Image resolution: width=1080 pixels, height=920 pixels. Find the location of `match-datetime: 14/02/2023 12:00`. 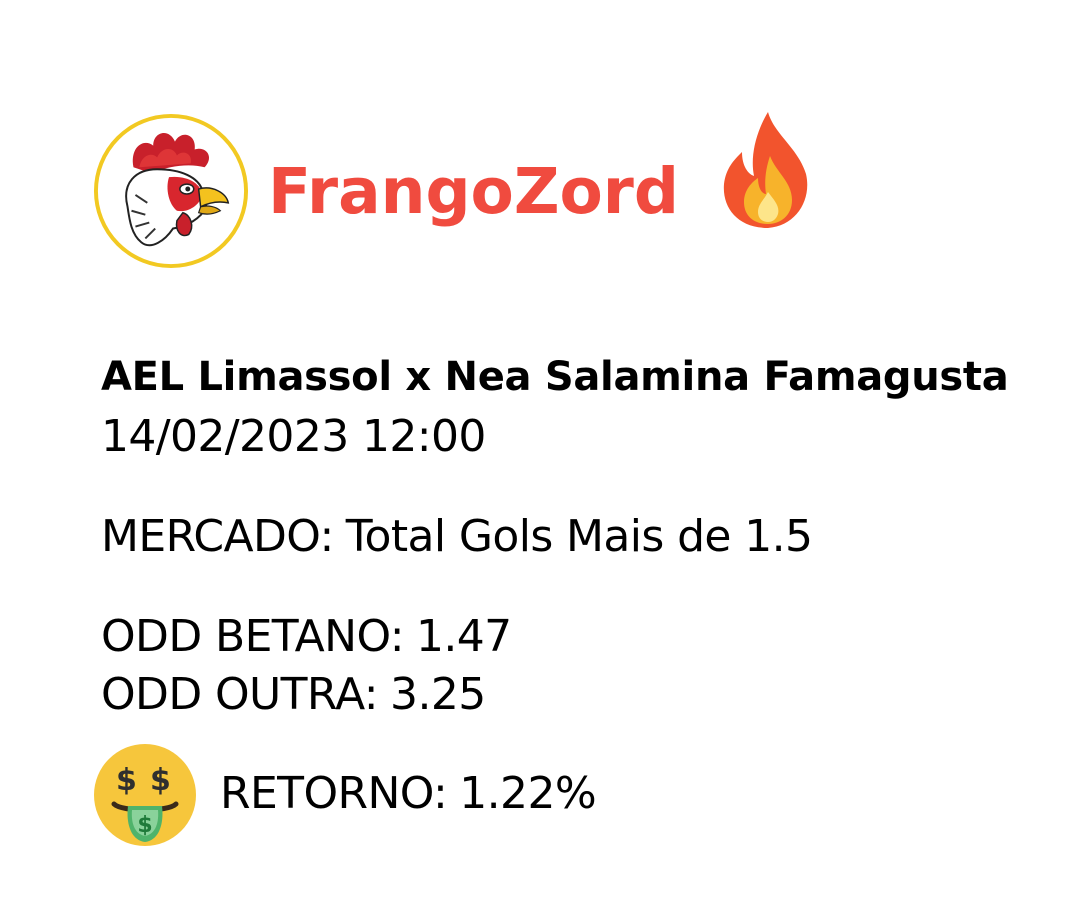

match-datetime: 14/02/2023 12:00 is located at coordinates (293, 436).